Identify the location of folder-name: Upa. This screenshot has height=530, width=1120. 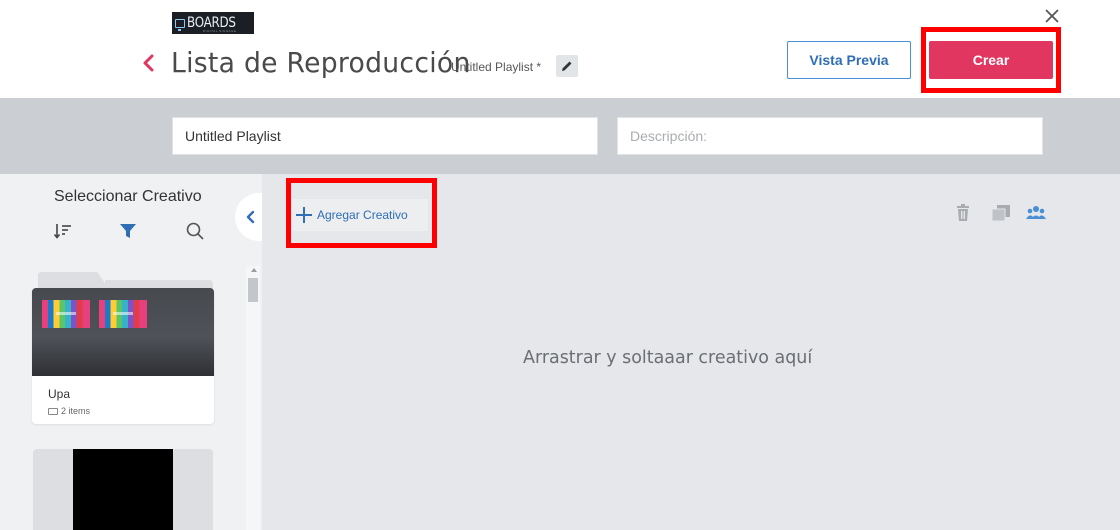
(59, 394).